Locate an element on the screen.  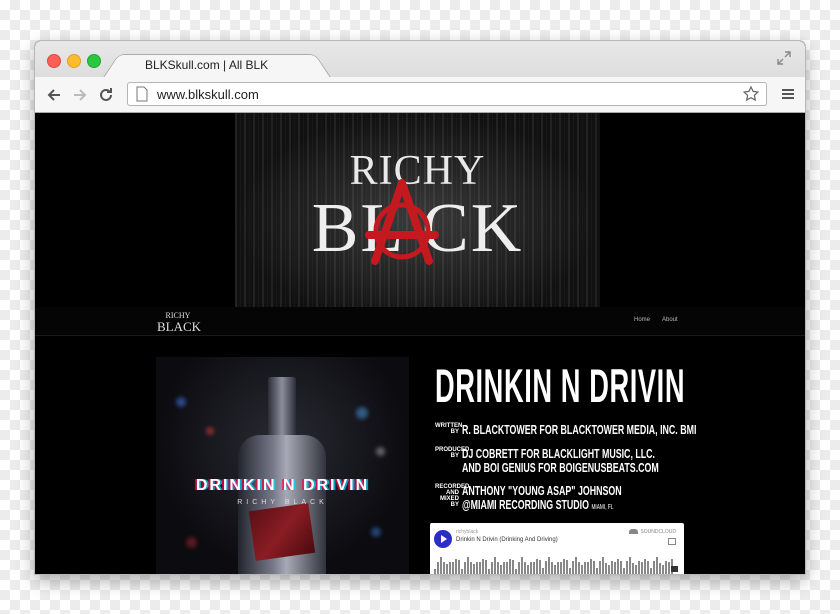
bookmark-star-icon is located at coordinates (751, 94).